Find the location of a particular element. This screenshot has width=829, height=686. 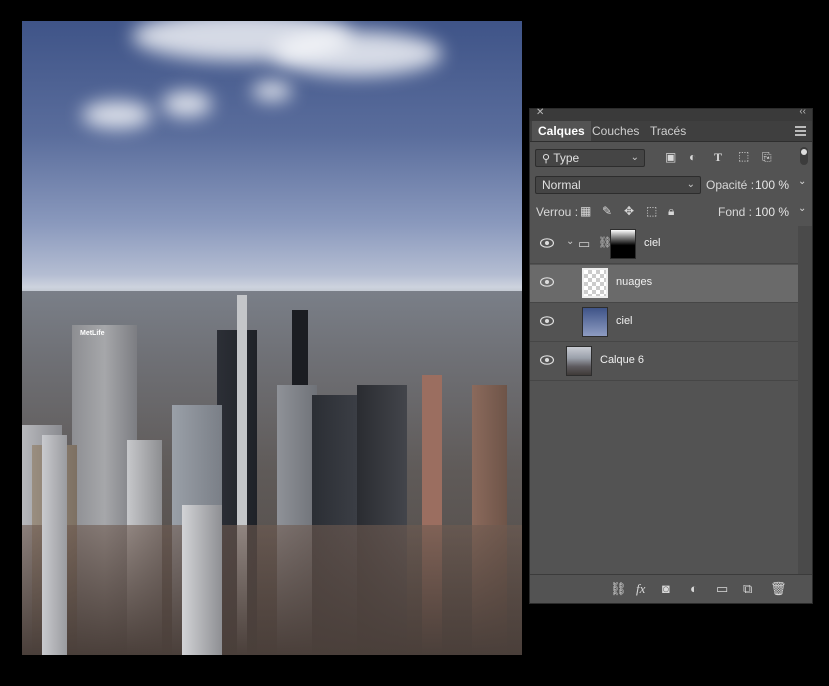

layer-row: ciel is located at coordinates (664, 323).